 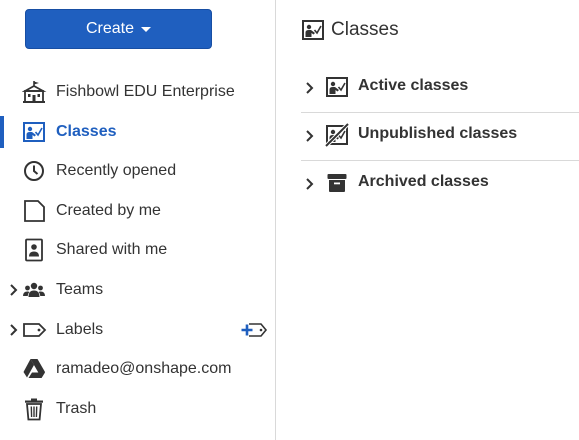 I want to click on sidebar-item-labels: Labels, so click(x=137, y=330).